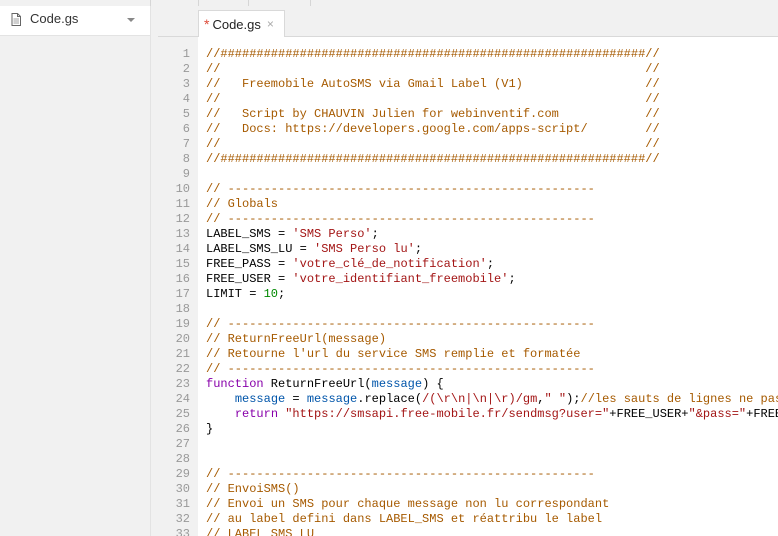 This screenshot has height=536, width=778. I want to click on line-code: // //, so click(433, 69).